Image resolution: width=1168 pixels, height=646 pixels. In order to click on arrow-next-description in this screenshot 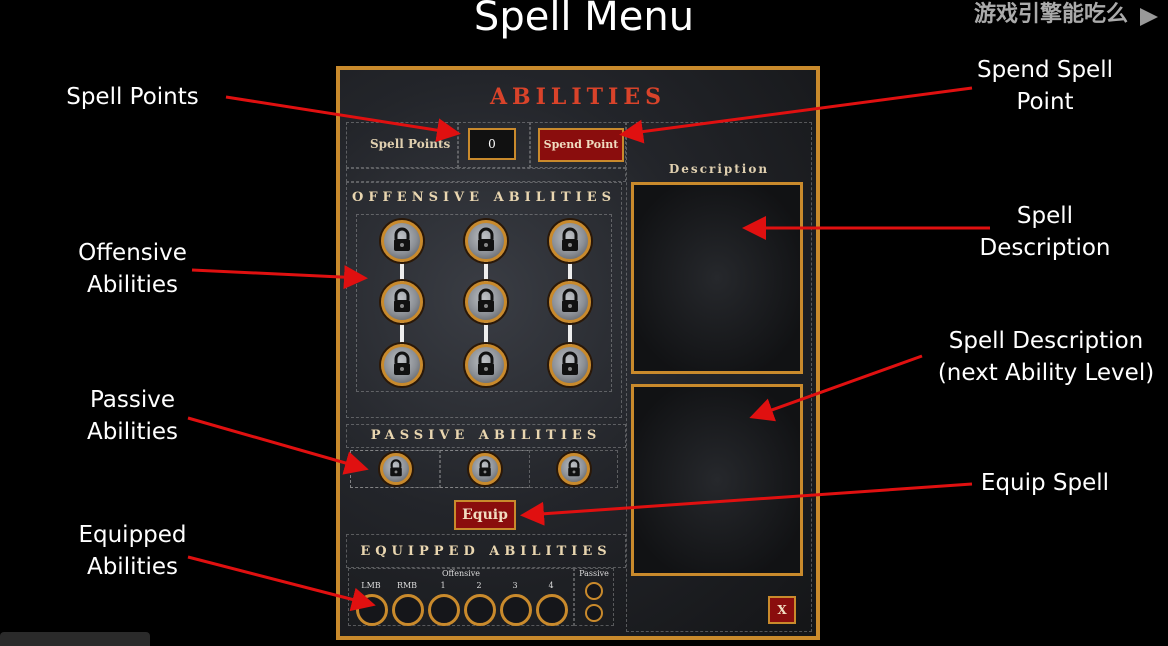, I will do `click(836, 388)`.